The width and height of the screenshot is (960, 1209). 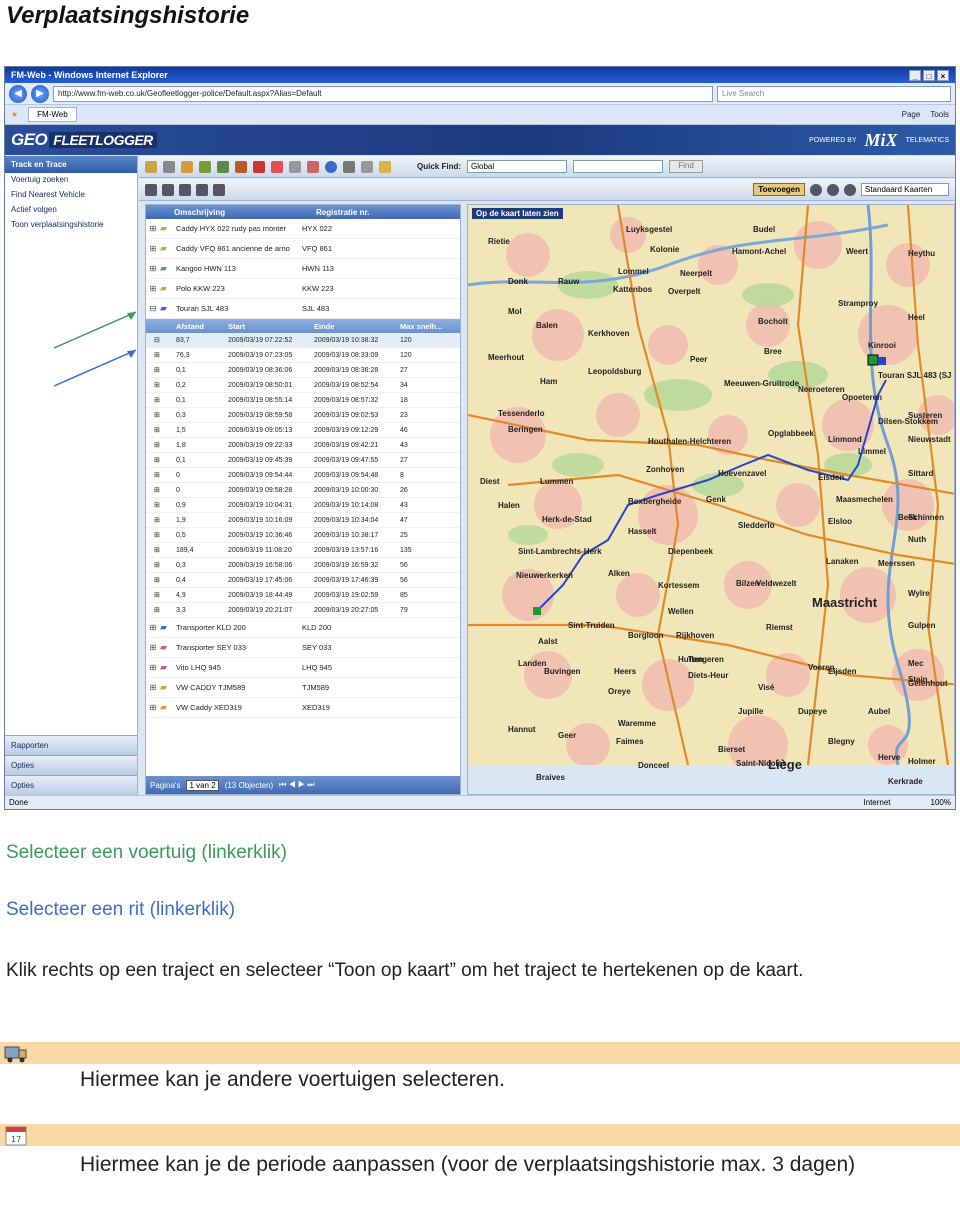 I want to click on vehicle-row: ⊞ ▰ VW CADDY TJM589 TJM589, so click(x=303, y=688).